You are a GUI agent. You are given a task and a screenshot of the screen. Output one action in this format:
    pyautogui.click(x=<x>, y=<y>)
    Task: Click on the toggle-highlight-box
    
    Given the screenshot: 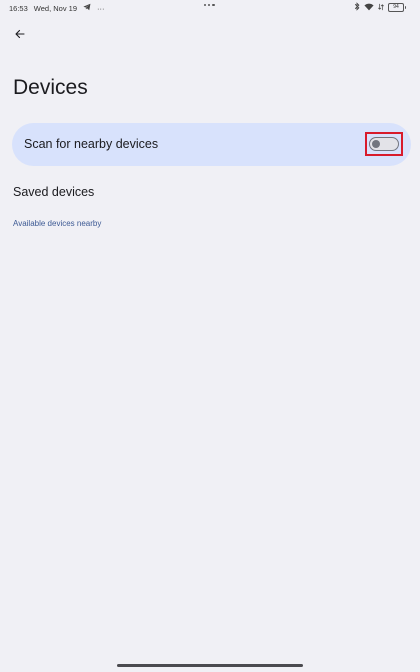 What is the action you would take?
    pyautogui.click(x=384, y=144)
    